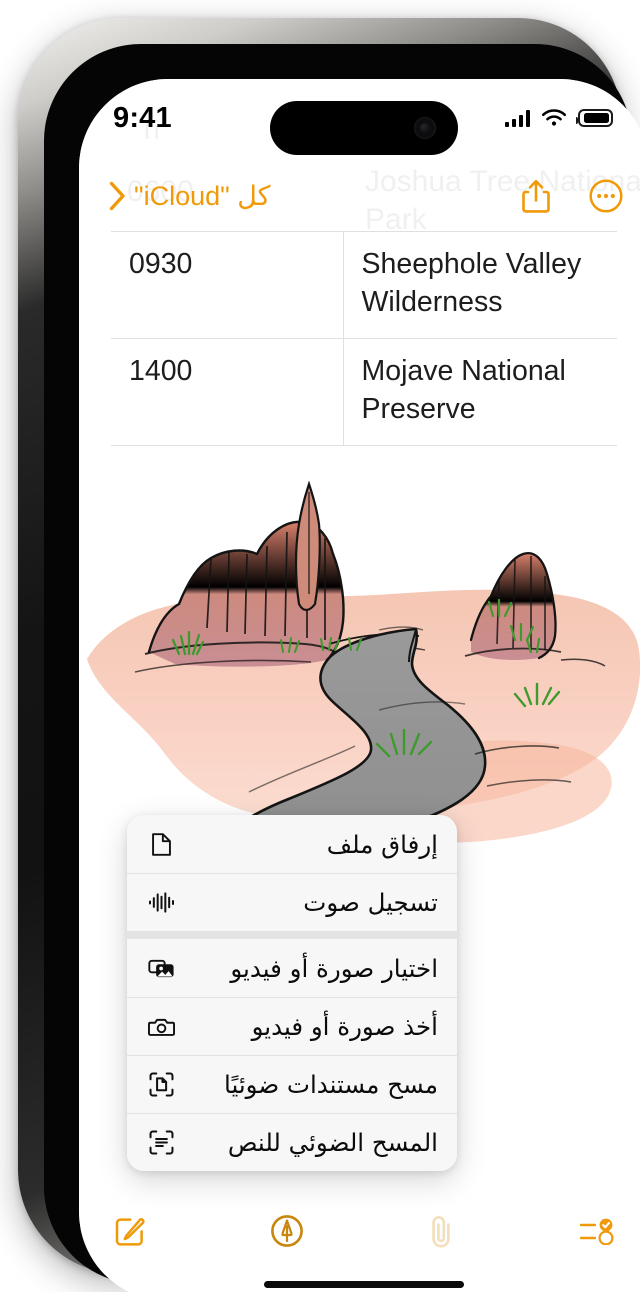  I want to click on bottom-toolbar, so click(359, 1231).